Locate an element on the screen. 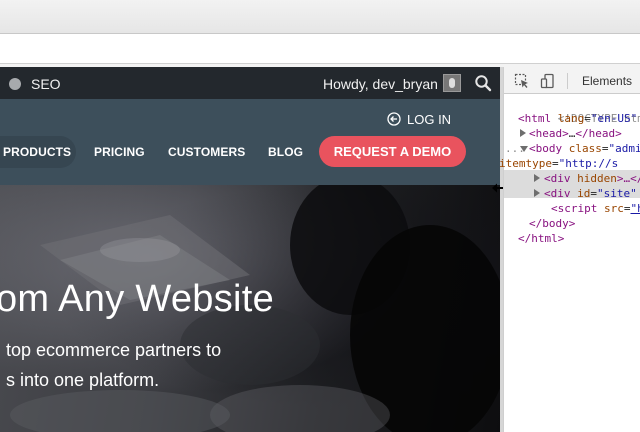 This screenshot has width=640, height=432. nav-item-pricing: PRICING is located at coordinates (119, 152).